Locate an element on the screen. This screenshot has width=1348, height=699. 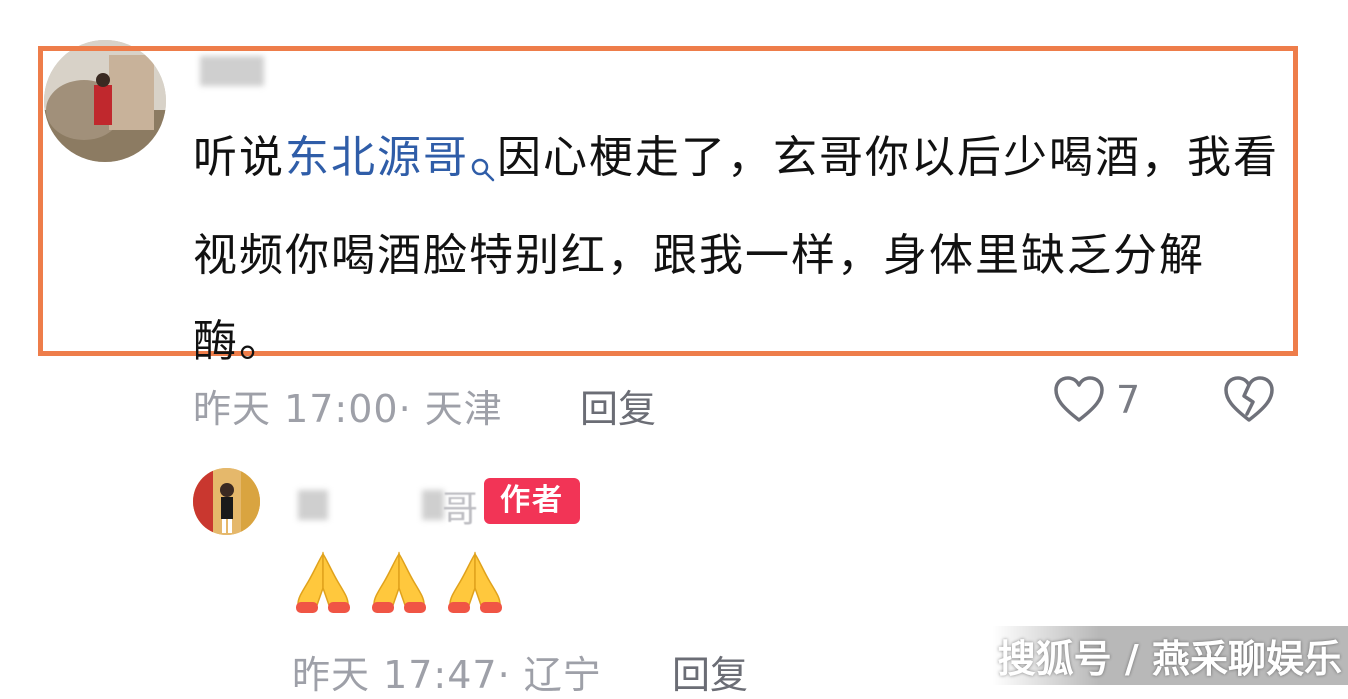
reply-meta: 昨天 17:47· 辽宁 is located at coordinates (447, 675).